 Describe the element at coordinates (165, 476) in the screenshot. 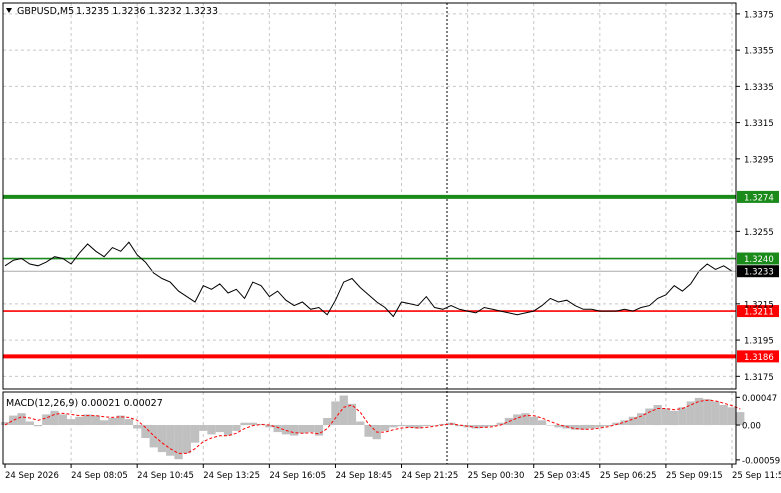

I see `x-tick-label: 24 Sep 10:45` at that location.